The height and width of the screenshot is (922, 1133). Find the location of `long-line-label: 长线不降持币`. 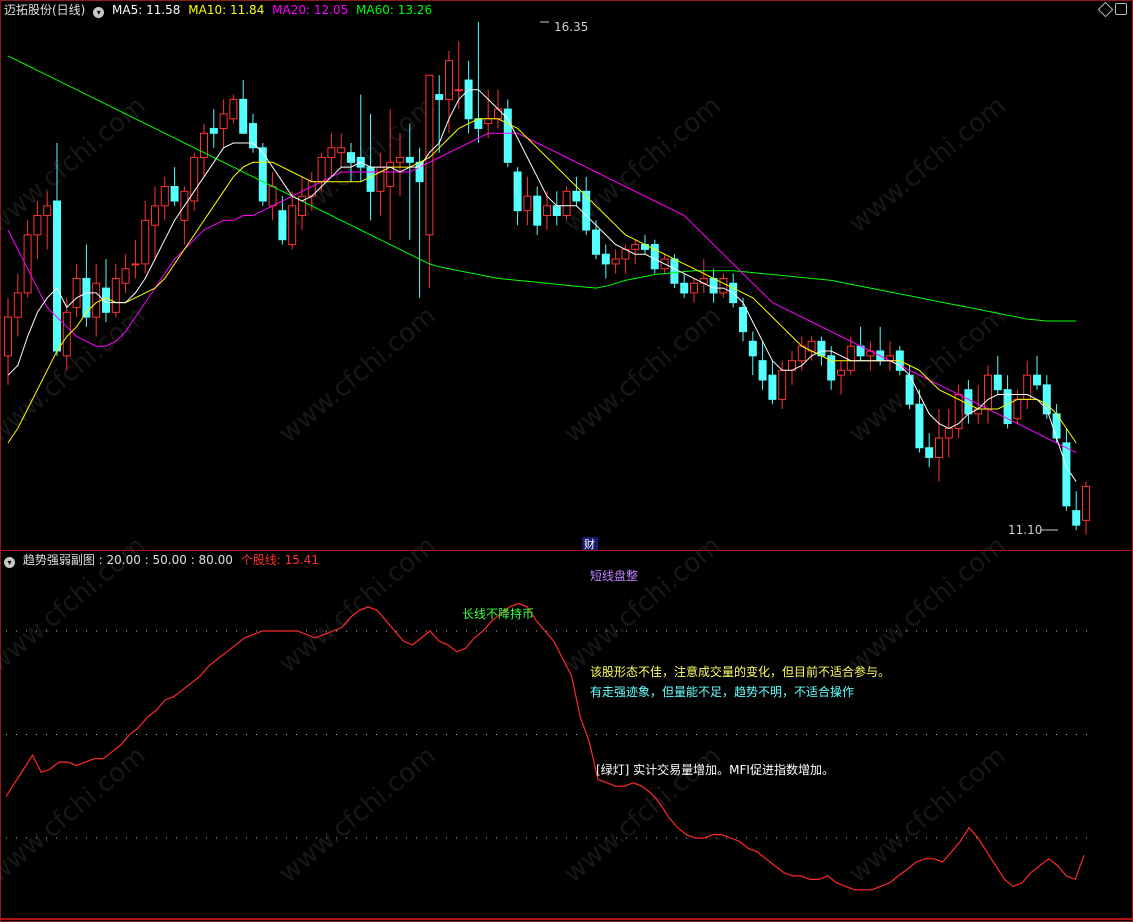

long-line-label: 长线不降持币 is located at coordinates (498, 614).